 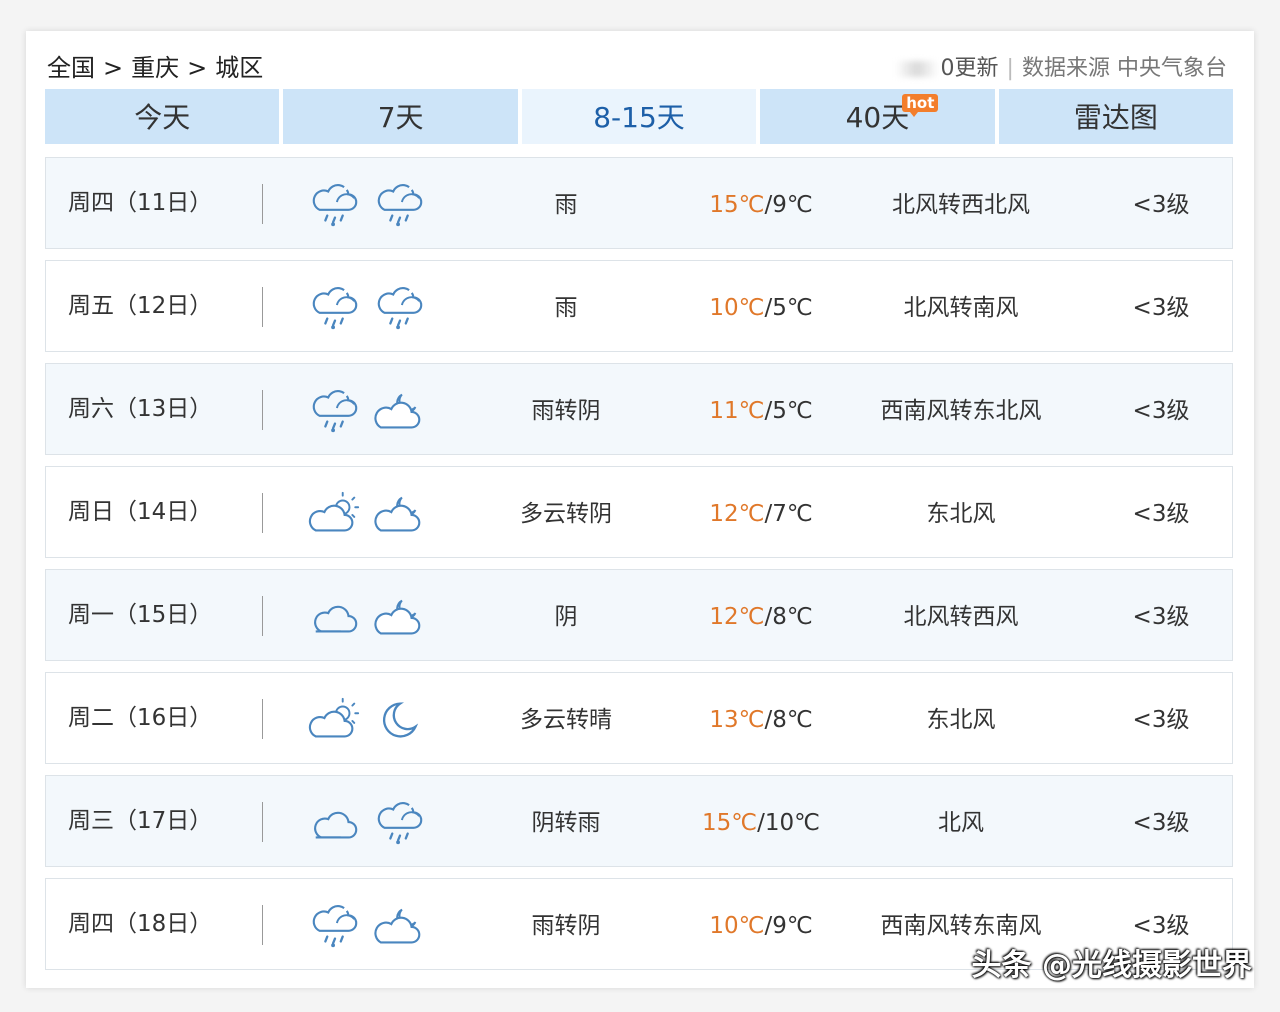 I want to click on low-temp: 10℃, so click(x=792, y=823).